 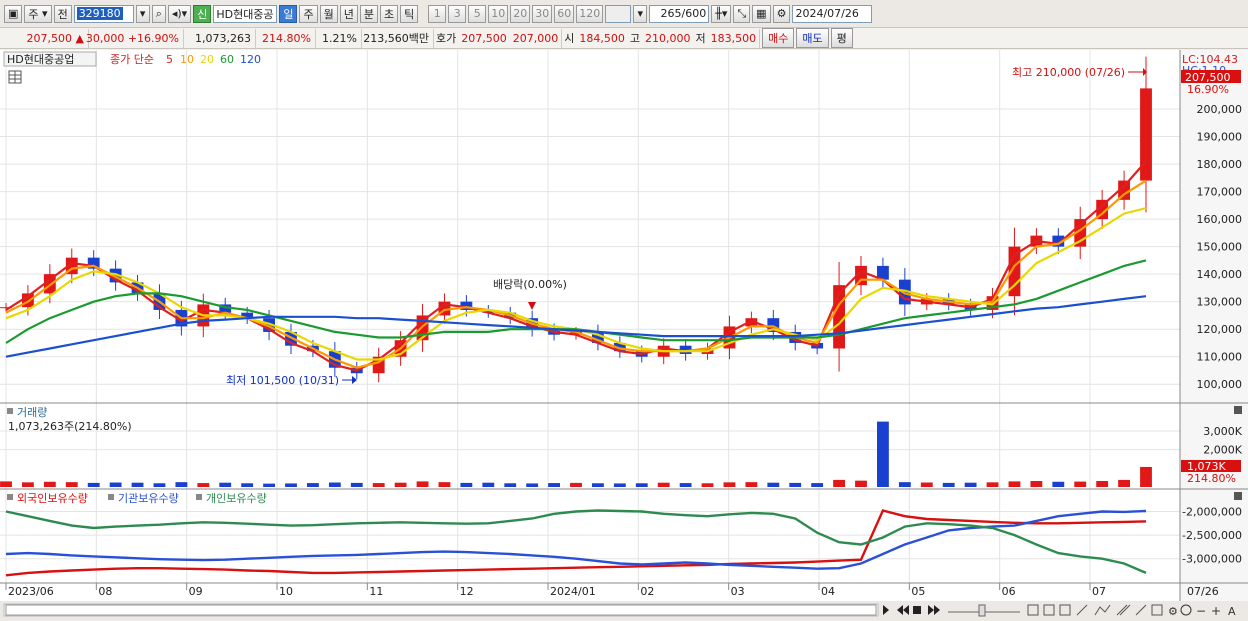 I want to click on ma-period-5: 5, so click(x=169, y=59).